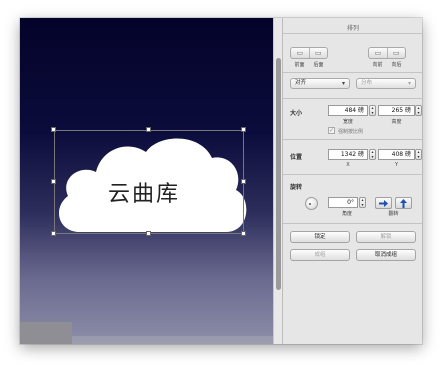 This screenshot has width=444, height=365. What do you see at coordinates (149, 182) in the screenshot?
I see `selection-box` at bounding box center [149, 182].